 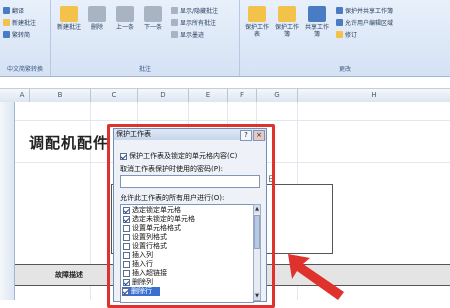 What do you see at coordinates (190, 181) in the screenshot?
I see `password-input` at bounding box center [190, 181].